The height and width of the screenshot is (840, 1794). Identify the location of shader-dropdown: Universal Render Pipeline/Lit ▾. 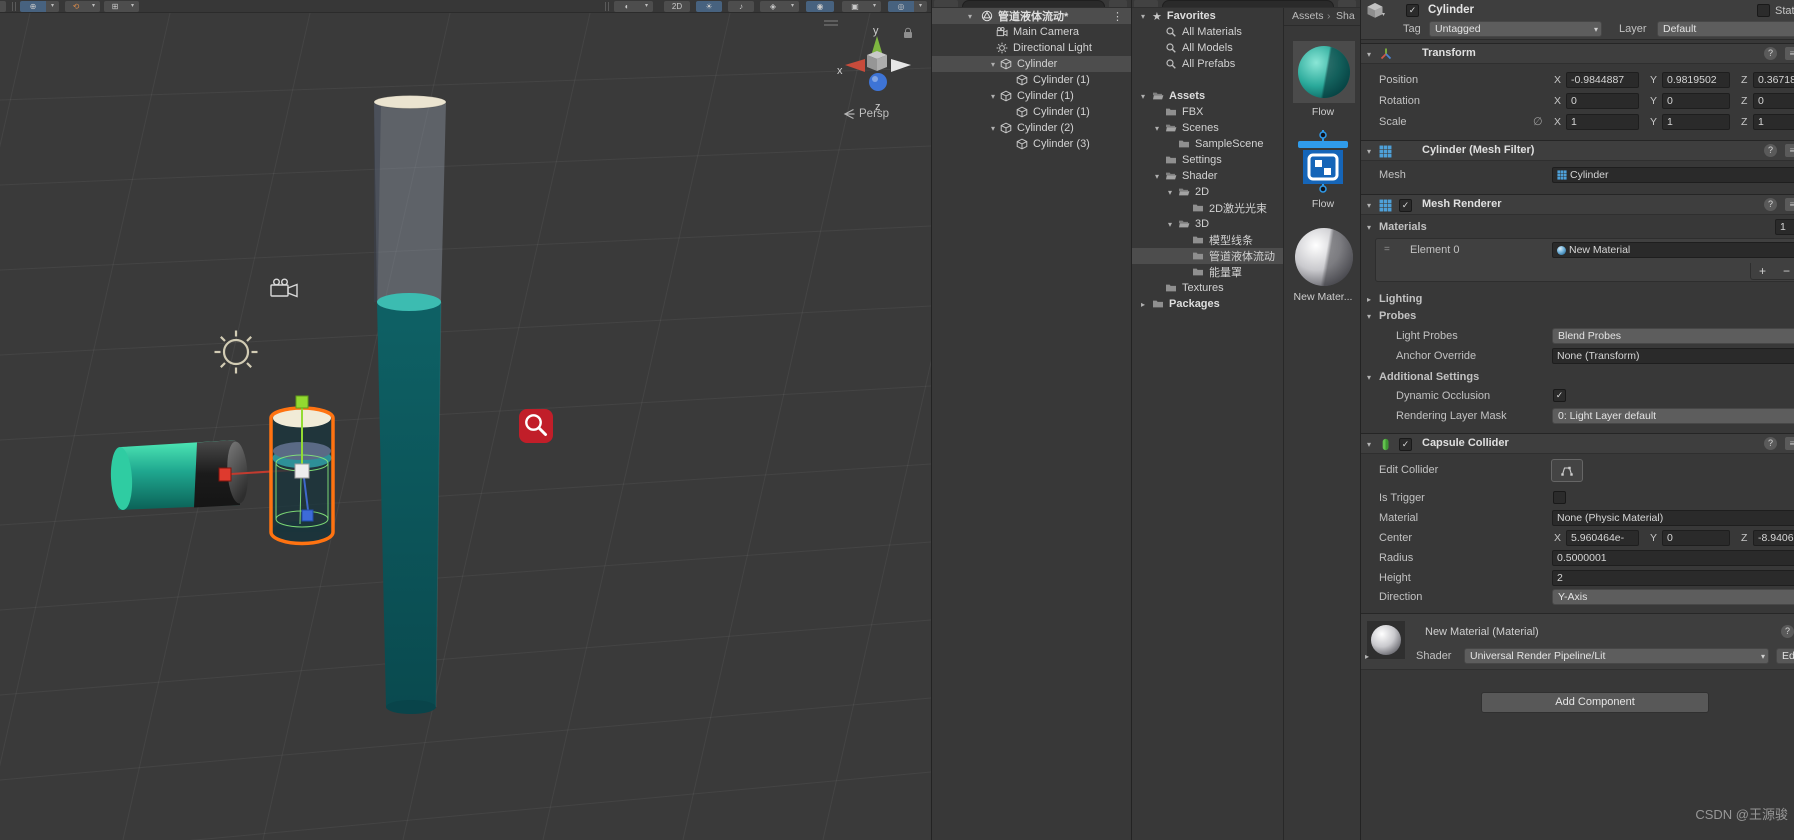
(1616, 656).